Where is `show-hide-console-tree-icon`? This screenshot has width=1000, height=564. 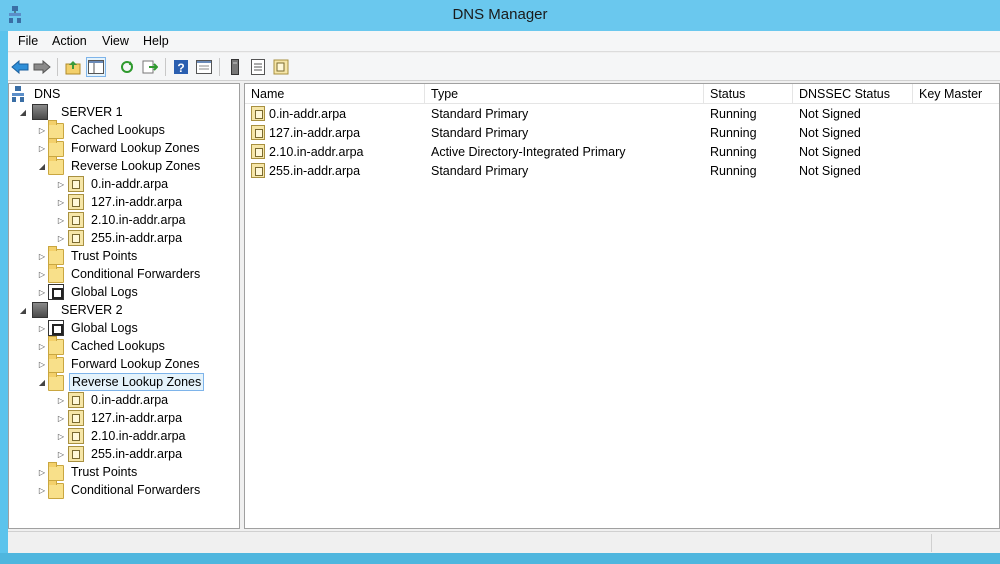 show-hide-console-tree-icon is located at coordinates (96, 67).